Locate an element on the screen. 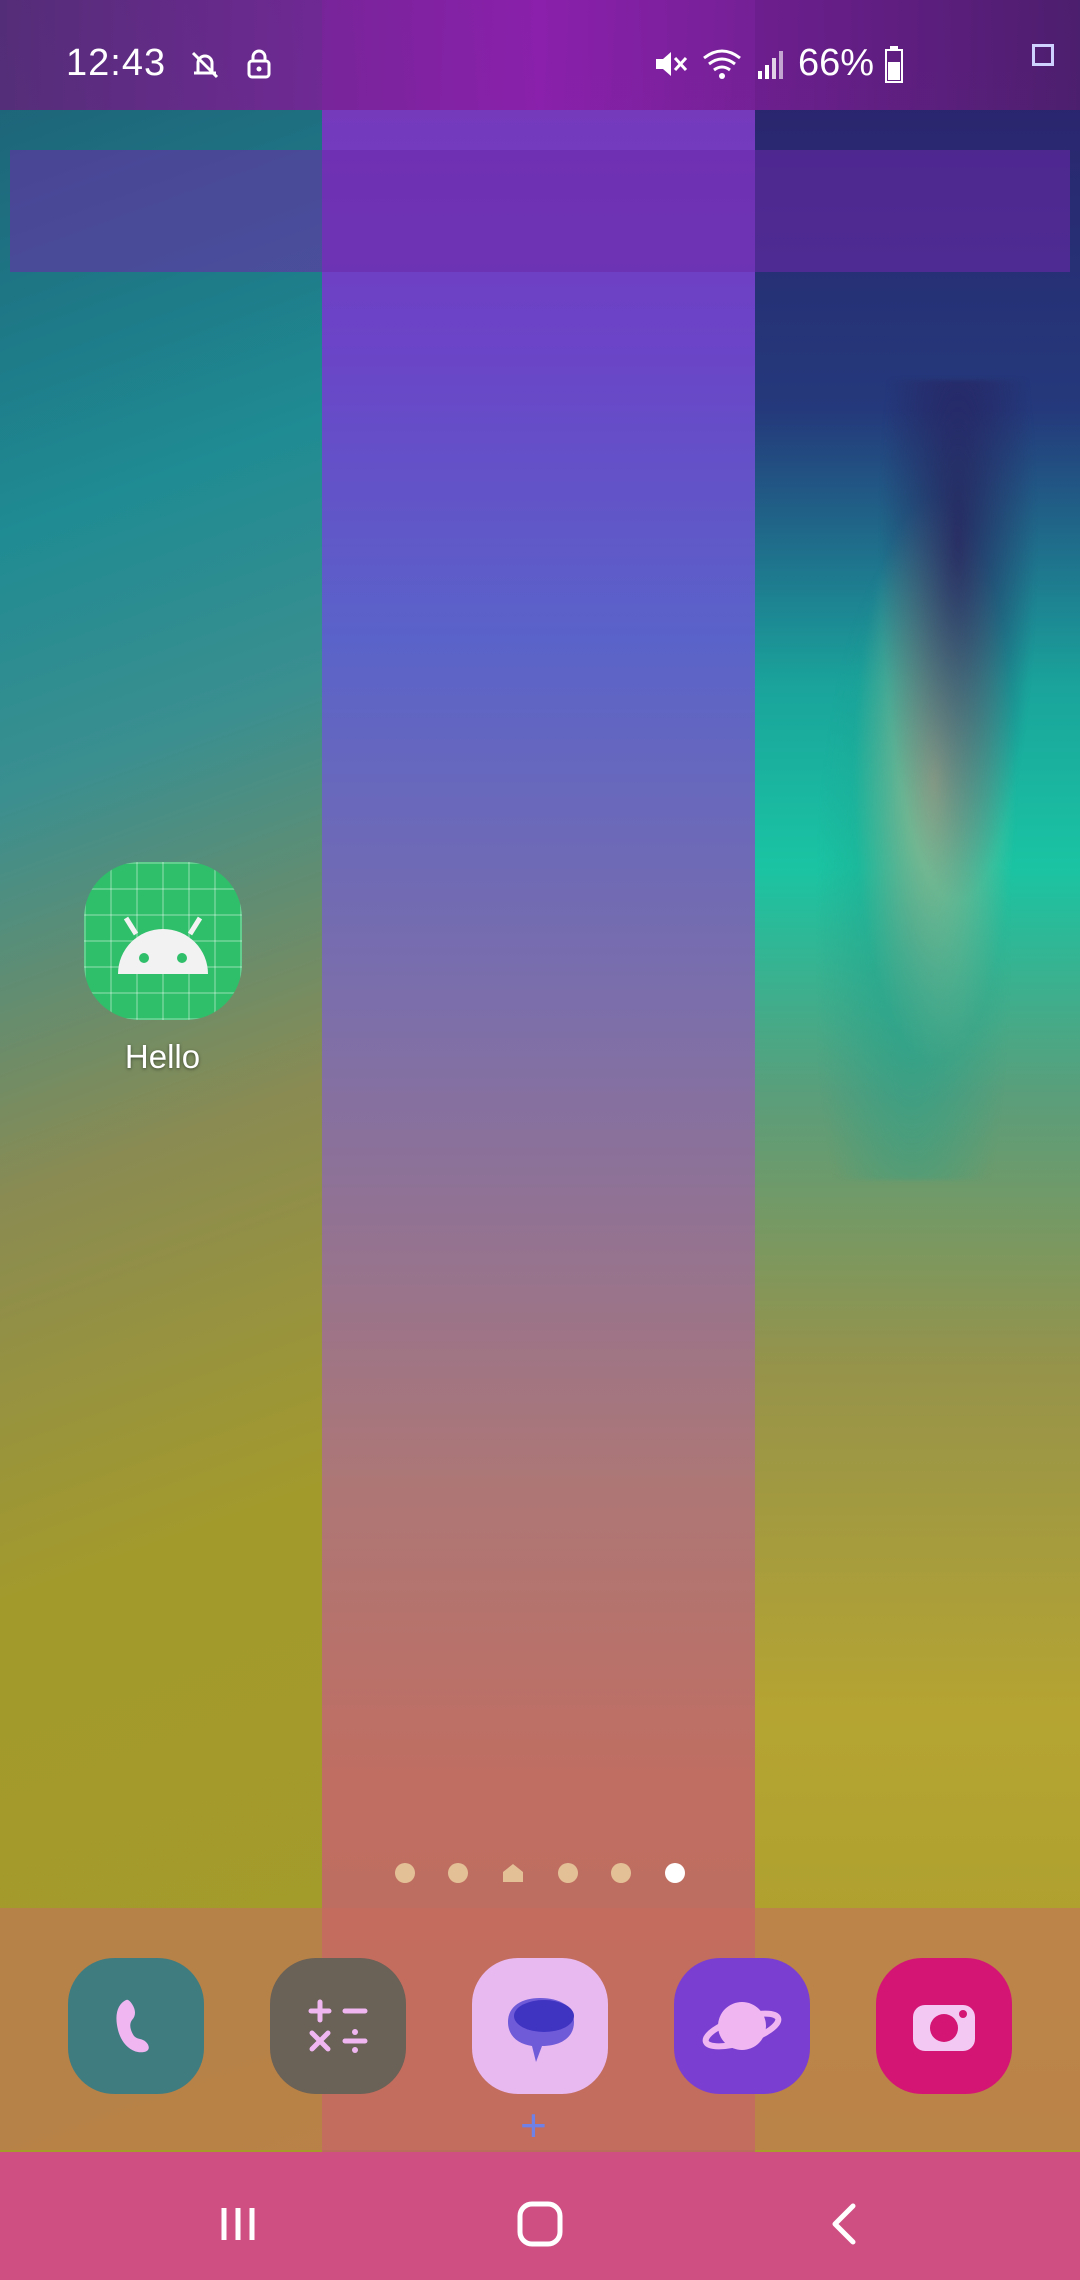  messages-icon is located at coordinates (540, 2026).